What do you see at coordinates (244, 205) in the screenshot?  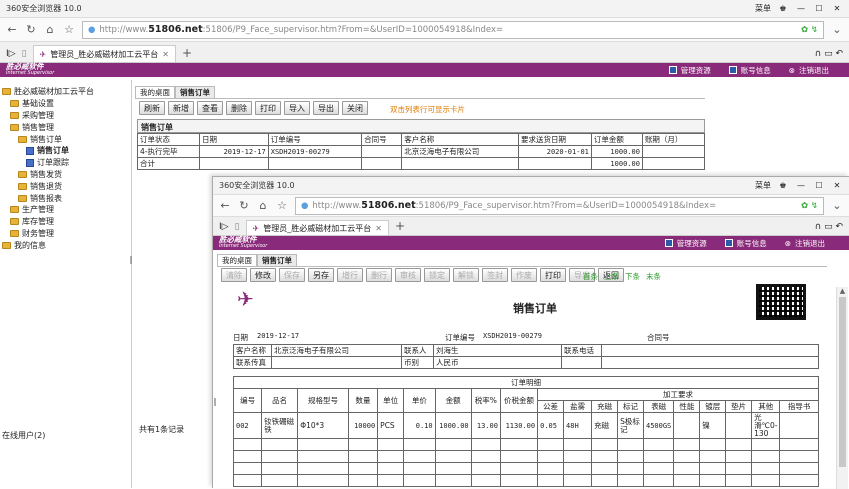 I see `refresh-icon-2: ↻` at bounding box center [244, 205].